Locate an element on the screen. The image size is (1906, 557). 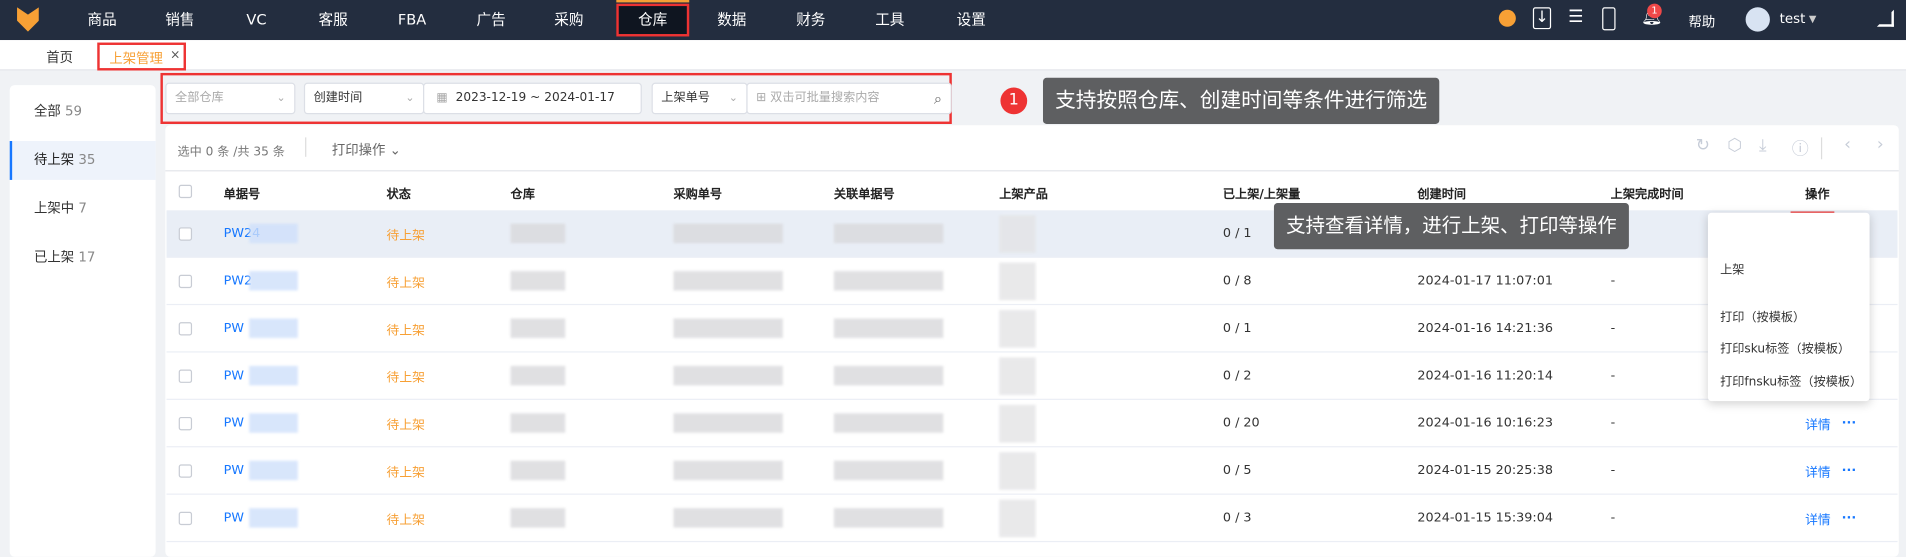
sidebar-item: 待上架 35 is located at coordinates (82, 160).